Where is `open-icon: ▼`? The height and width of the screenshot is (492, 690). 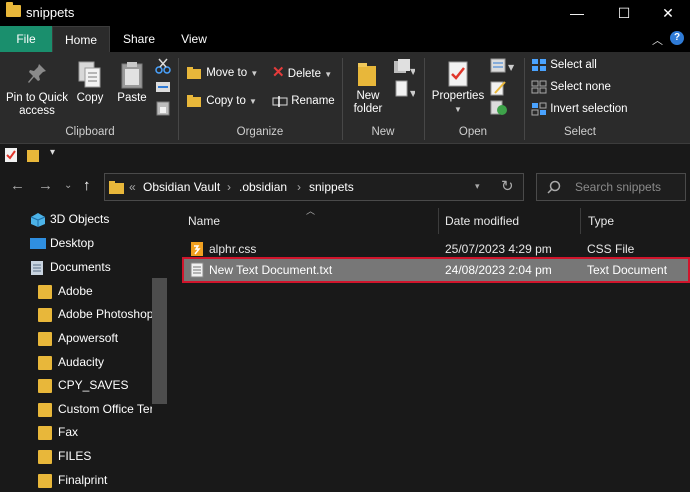 open-icon: ▼ is located at coordinates (503, 66).